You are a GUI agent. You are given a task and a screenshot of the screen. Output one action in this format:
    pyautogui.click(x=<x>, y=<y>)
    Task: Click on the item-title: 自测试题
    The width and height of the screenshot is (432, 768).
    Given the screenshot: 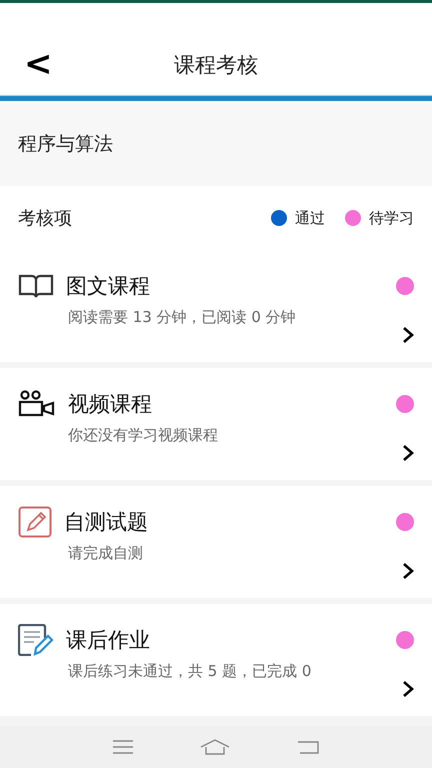 What is the action you would take?
    pyautogui.click(x=106, y=522)
    